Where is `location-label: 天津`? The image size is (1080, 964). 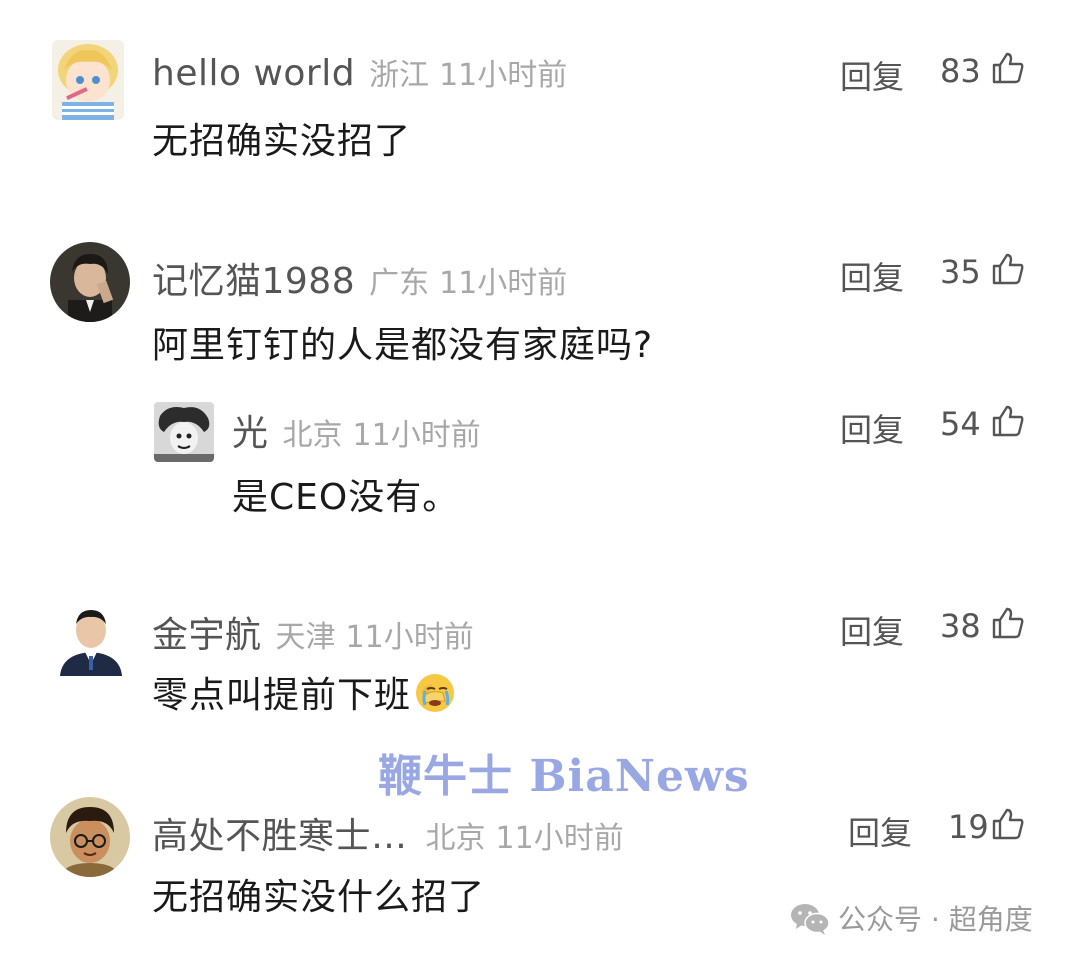 location-label: 天津 is located at coordinates (305, 637).